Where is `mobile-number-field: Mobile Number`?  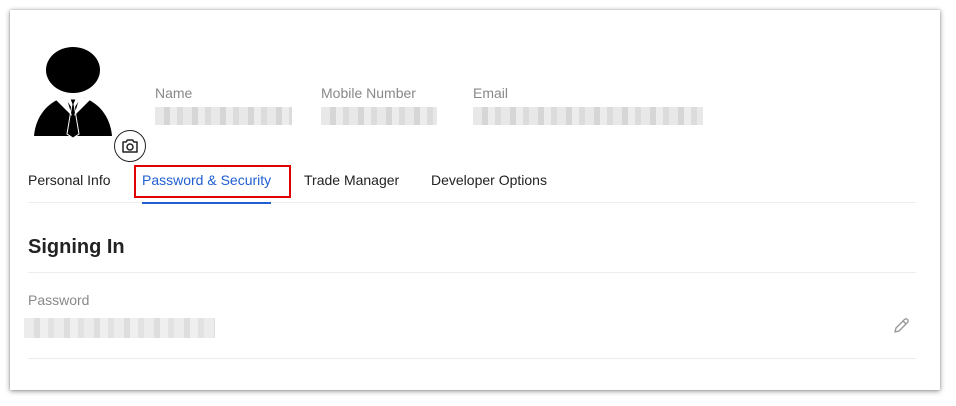 mobile-number-field: Mobile Number is located at coordinates (379, 105).